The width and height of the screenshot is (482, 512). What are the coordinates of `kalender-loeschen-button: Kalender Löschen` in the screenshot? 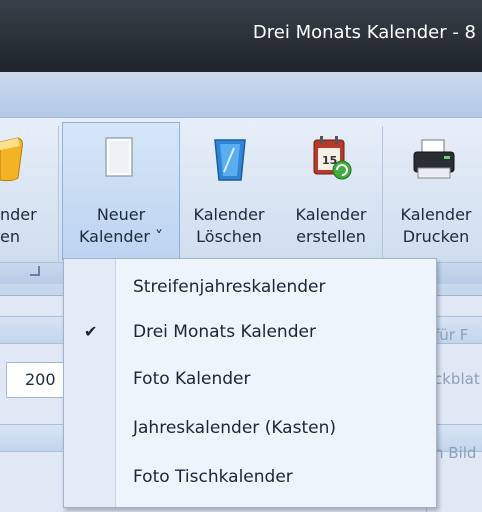 It's located at (229, 226).